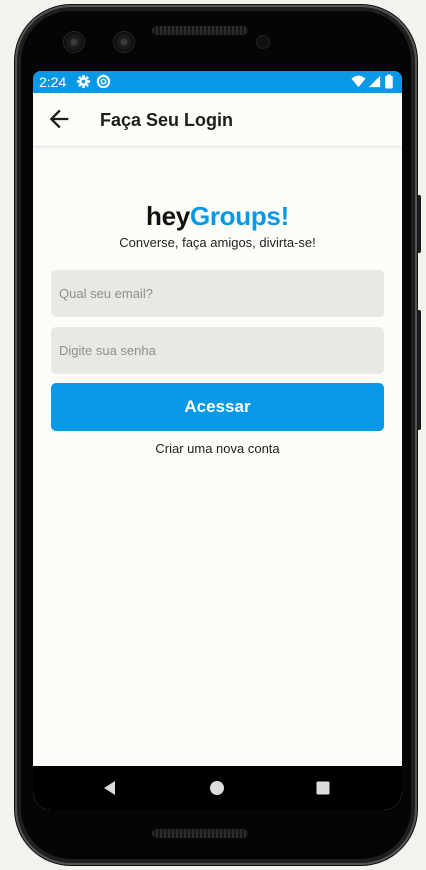 This screenshot has height=870, width=426. I want to click on nav-back-icon, so click(110, 788).